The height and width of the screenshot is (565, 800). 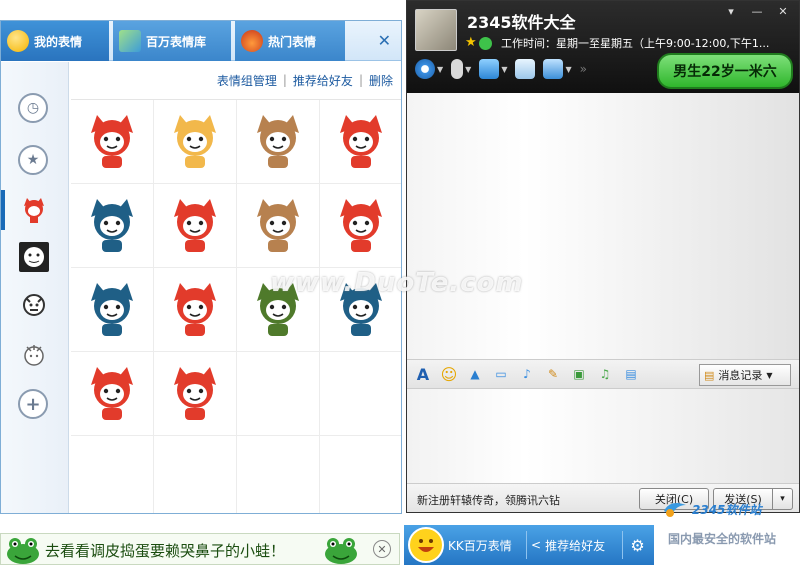 What do you see at coordinates (579, 374) in the screenshot?
I see `picture-icon: ▣` at bounding box center [579, 374].